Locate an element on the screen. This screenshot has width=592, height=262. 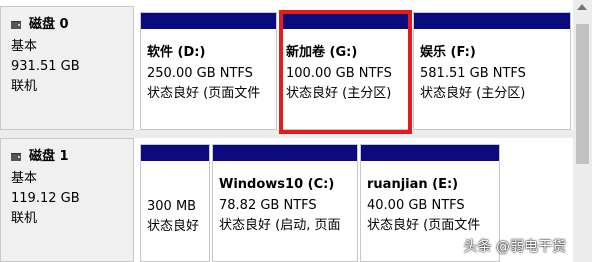
partition-g: 新加卷 (G:) 100.00 GB NTFS 状态良好 (主分区) is located at coordinates (345, 71).